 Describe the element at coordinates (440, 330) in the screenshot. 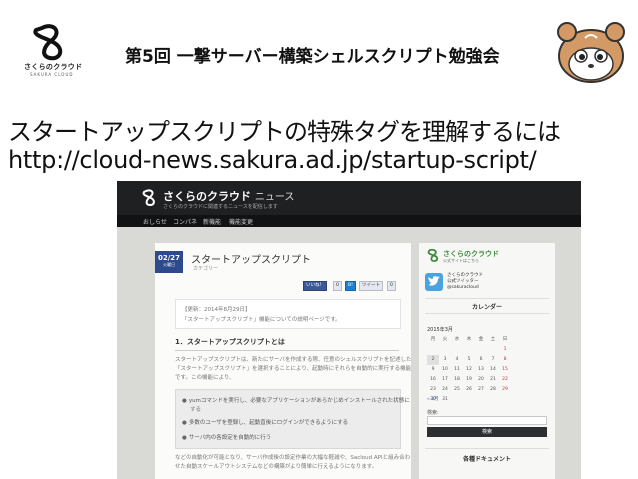

I see `calendar-month: 2015年3月` at that location.